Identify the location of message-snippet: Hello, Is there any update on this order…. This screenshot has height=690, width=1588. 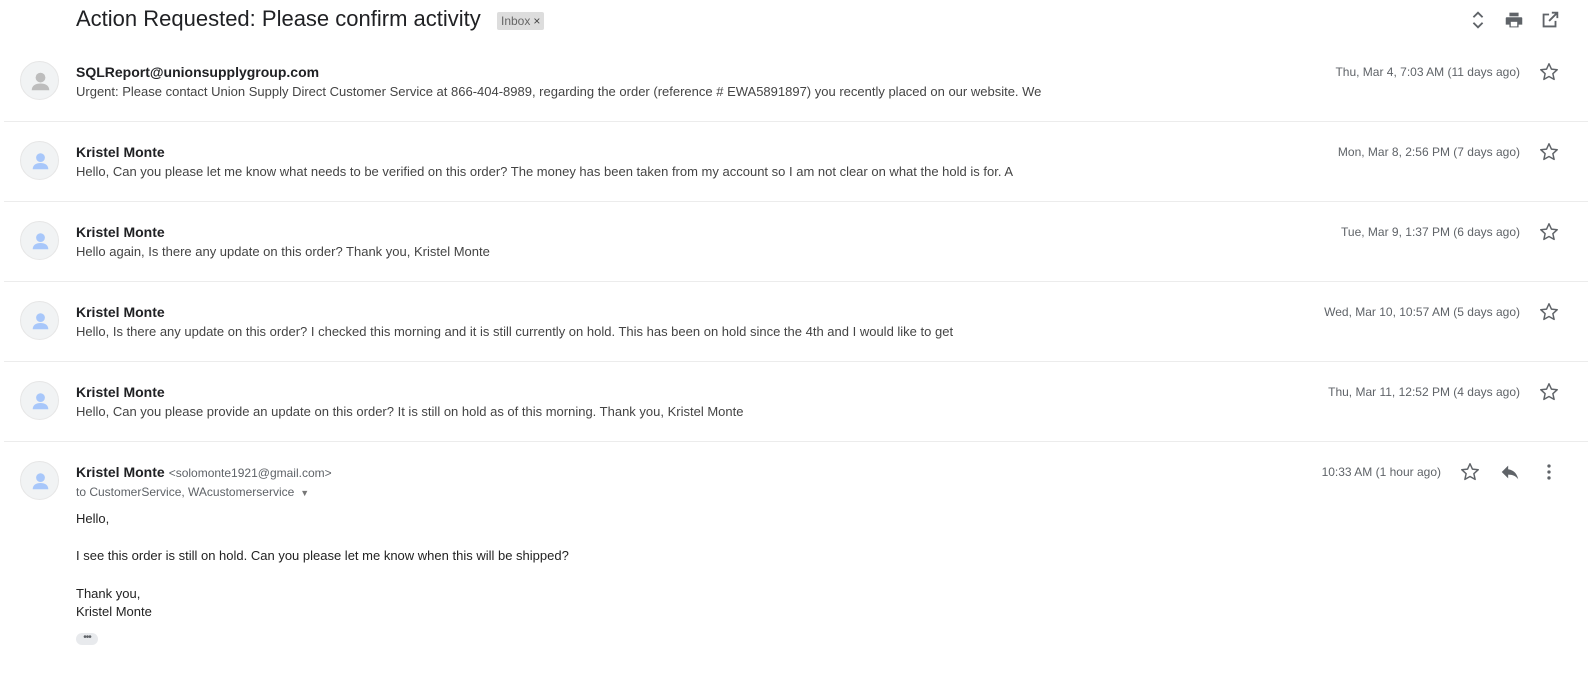
(515, 331).